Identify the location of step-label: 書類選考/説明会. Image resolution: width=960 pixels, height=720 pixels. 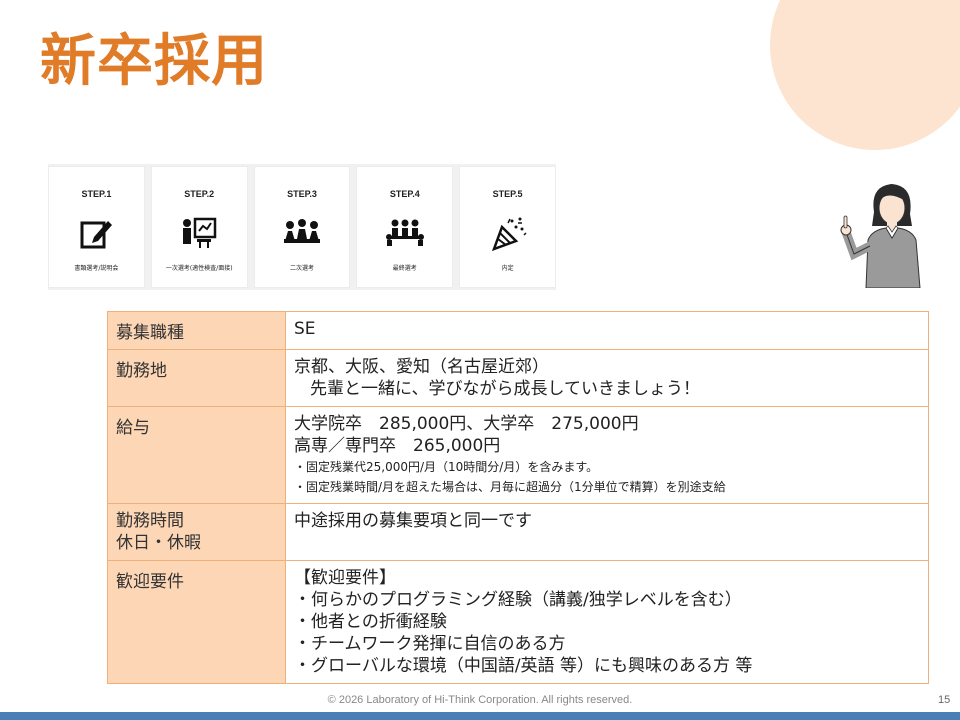
(96, 268).